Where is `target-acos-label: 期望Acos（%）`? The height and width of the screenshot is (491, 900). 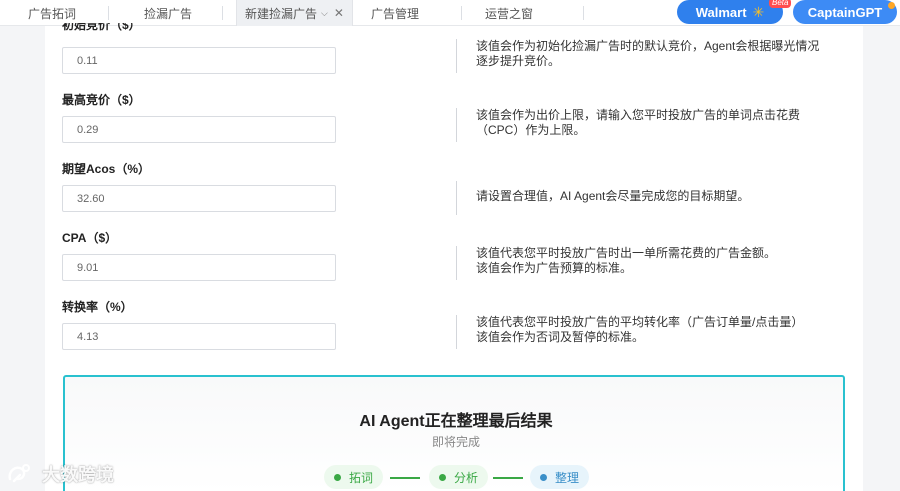
target-acos-label: 期望Acos（%） is located at coordinates (106, 169).